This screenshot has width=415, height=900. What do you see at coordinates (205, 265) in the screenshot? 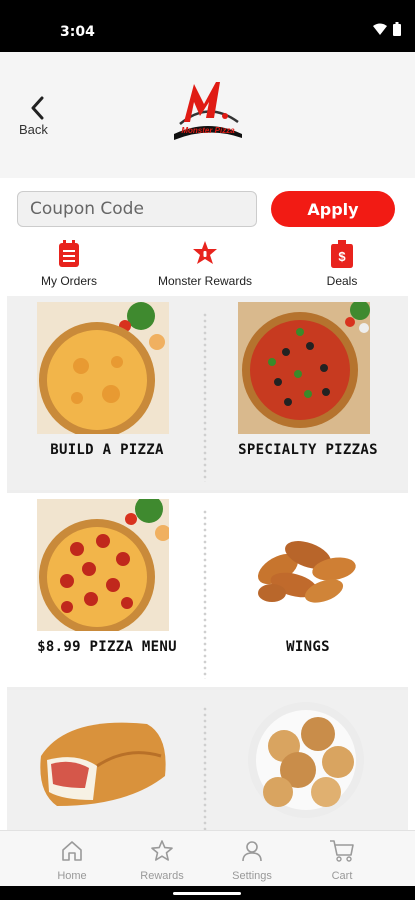
I see `monster-rewards-link: Monster Rewards` at bounding box center [205, 265].